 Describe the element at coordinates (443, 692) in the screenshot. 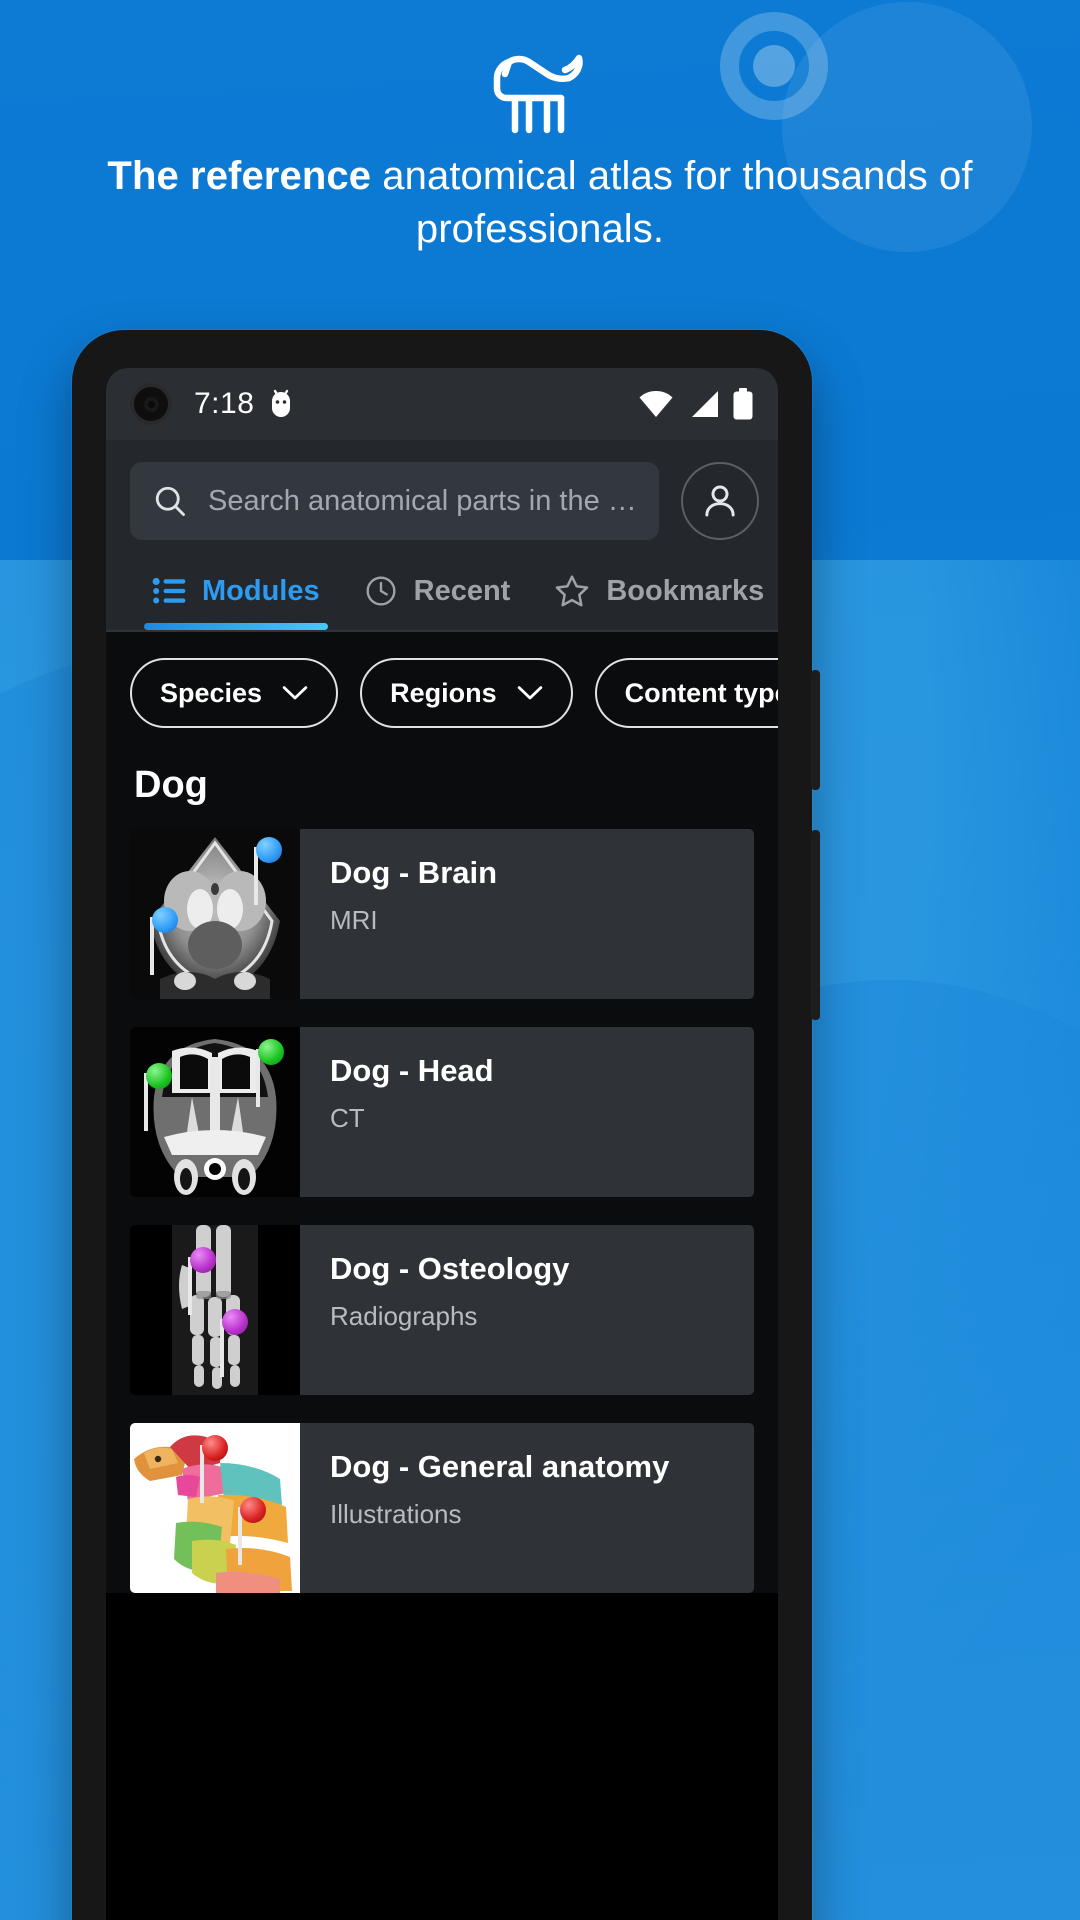

I see `filter-chip-regions-label: Regions` at that location.